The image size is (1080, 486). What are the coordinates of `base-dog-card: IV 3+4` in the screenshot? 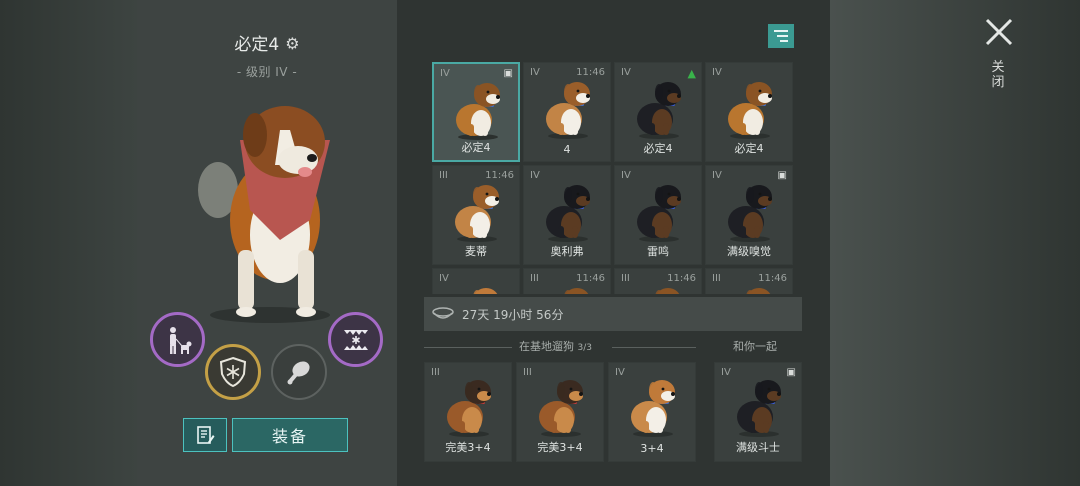 It's located at (652, 412).